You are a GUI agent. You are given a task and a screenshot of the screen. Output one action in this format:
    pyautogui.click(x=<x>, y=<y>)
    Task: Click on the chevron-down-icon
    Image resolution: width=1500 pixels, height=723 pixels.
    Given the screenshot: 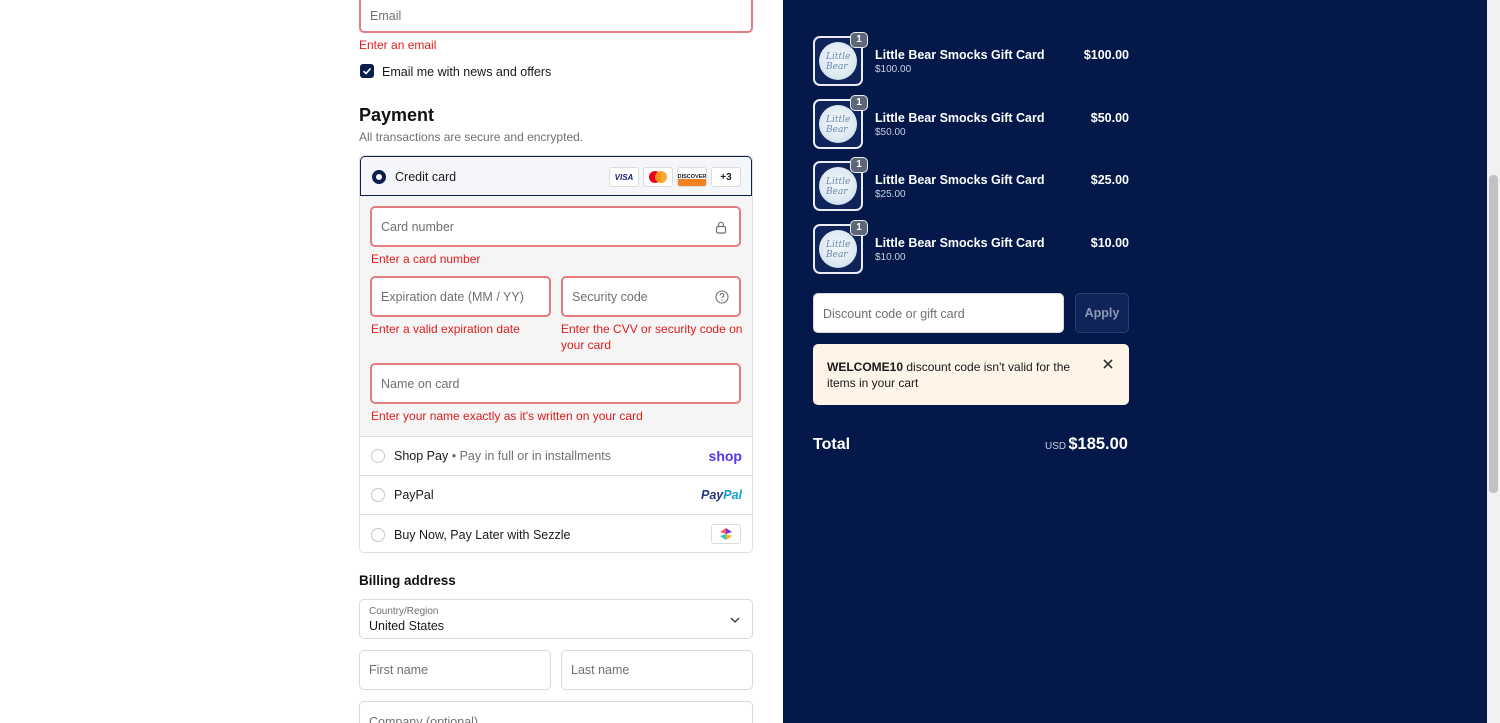 What is the action you would take?
    pyautogui.click(x=735, y=620)
    